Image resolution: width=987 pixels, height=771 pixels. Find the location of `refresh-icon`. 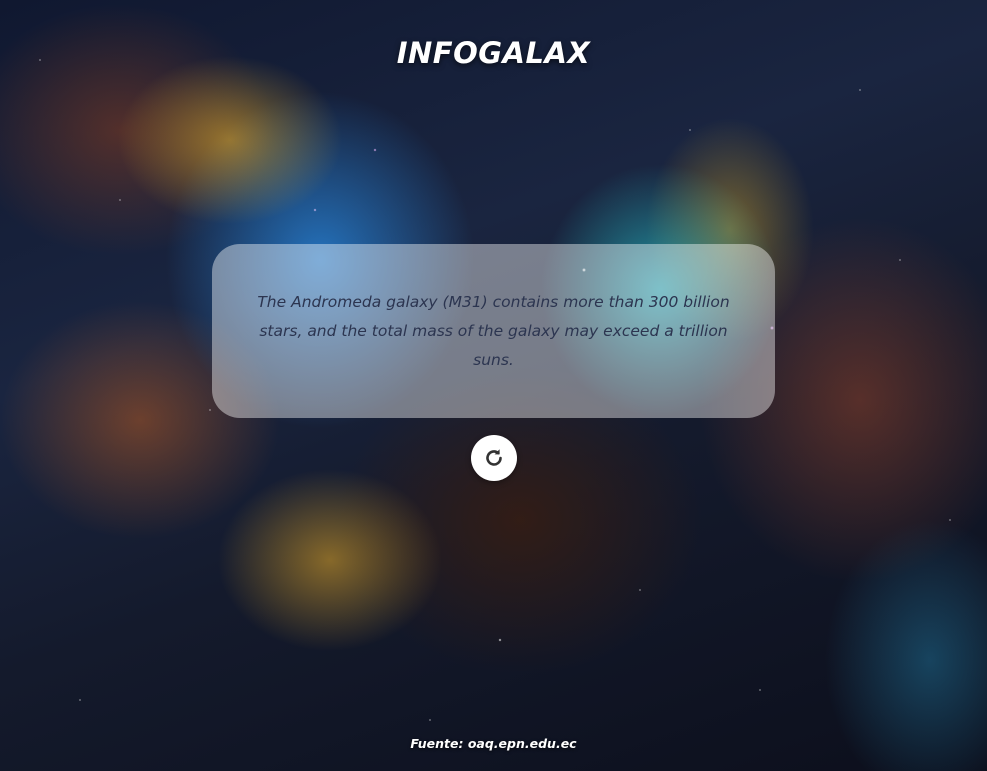

refresh-icon is located at coordinates (494, 457).